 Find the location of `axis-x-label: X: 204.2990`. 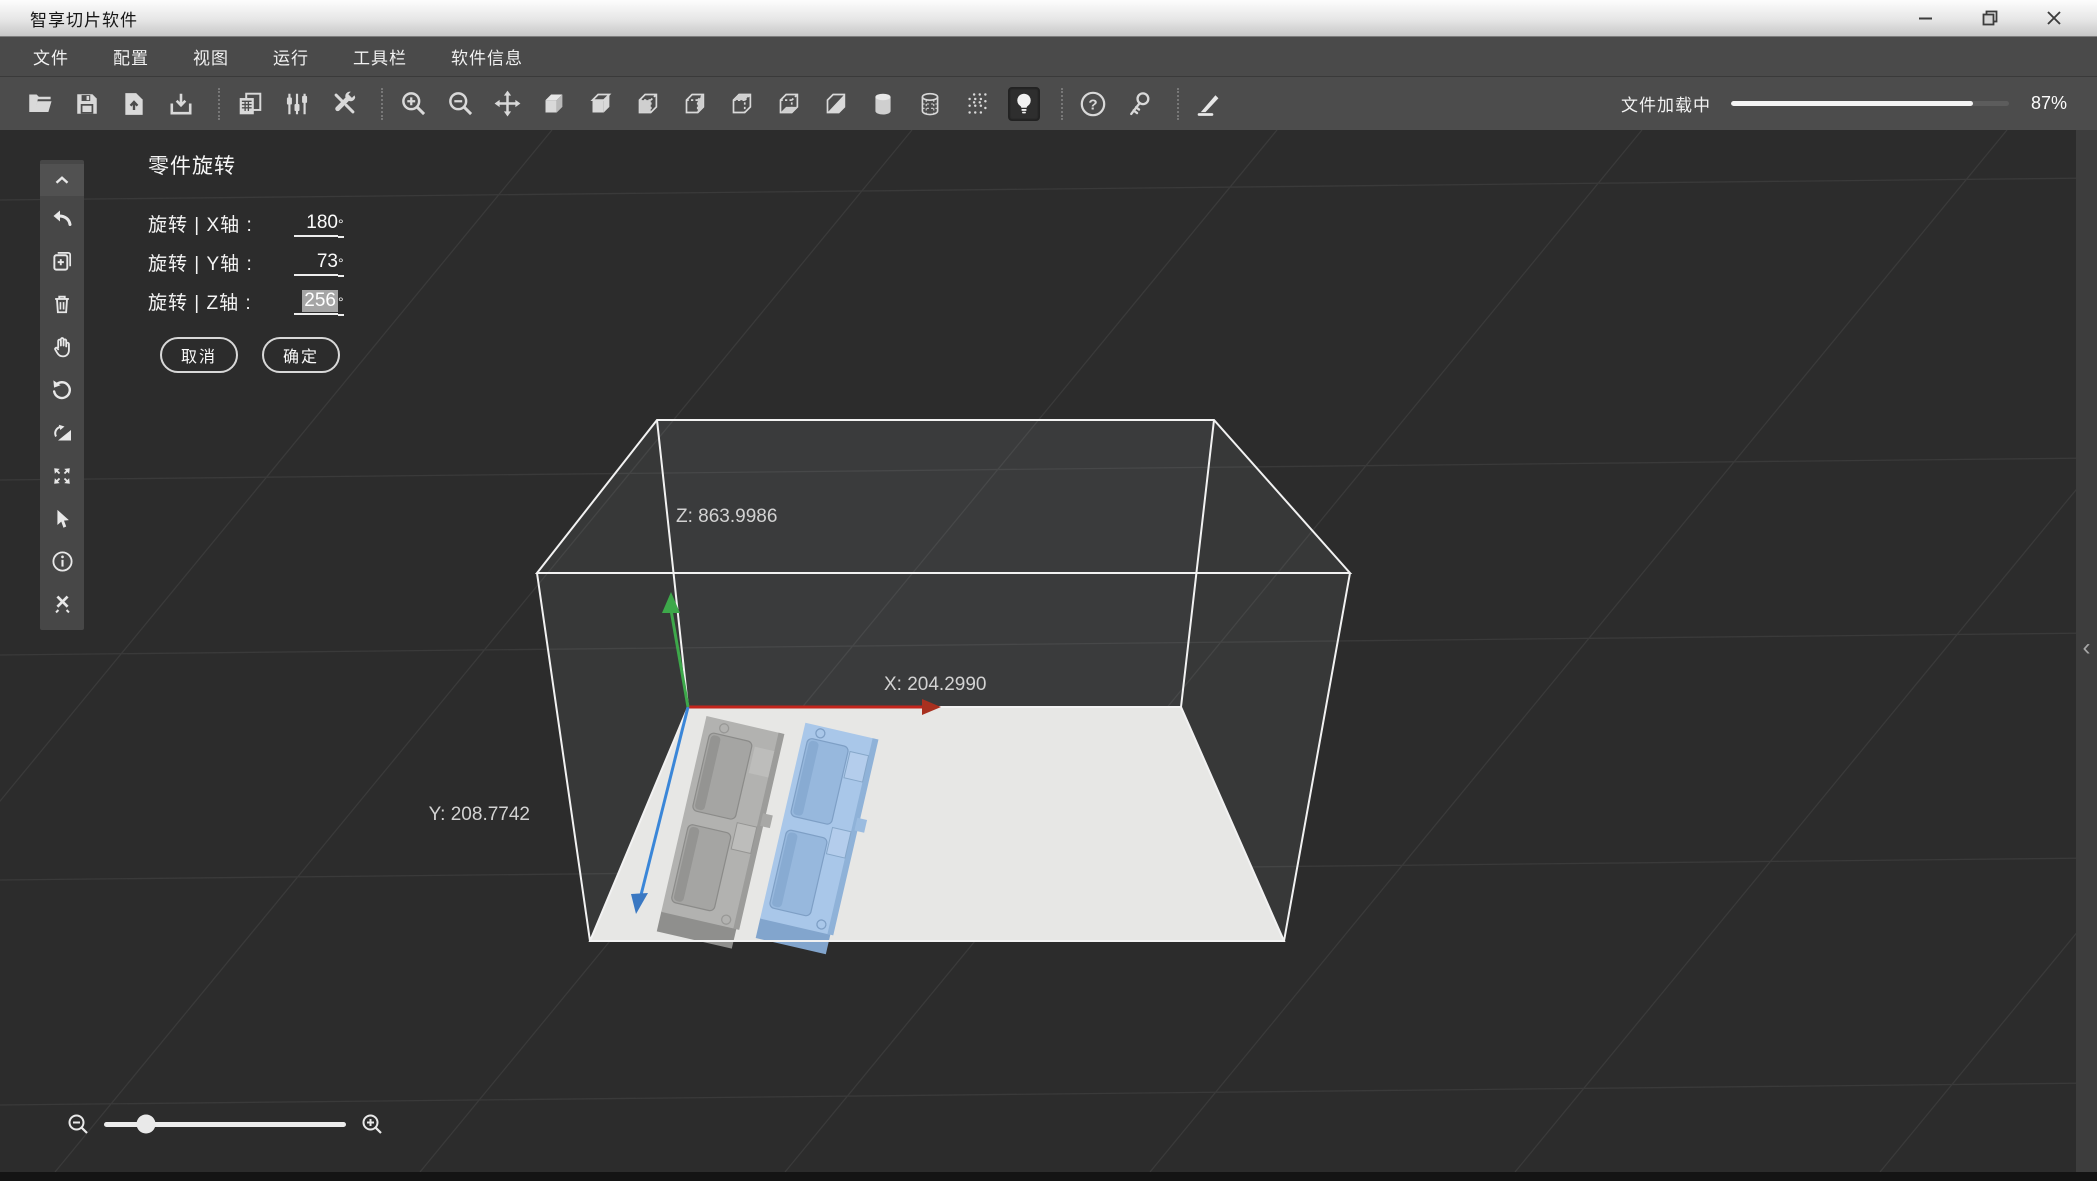

axis-x-label: X: 204.2990 is located at coordinates (935, 684).